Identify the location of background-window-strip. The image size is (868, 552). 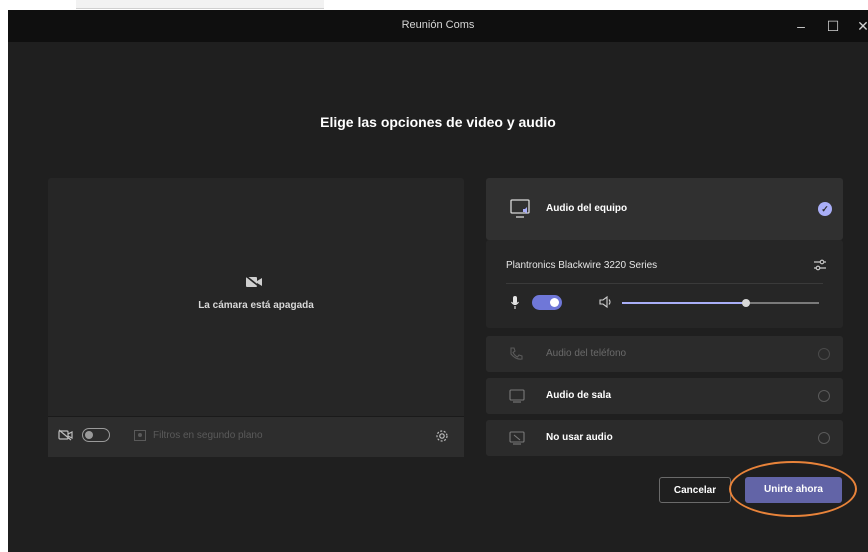
(200, 4).